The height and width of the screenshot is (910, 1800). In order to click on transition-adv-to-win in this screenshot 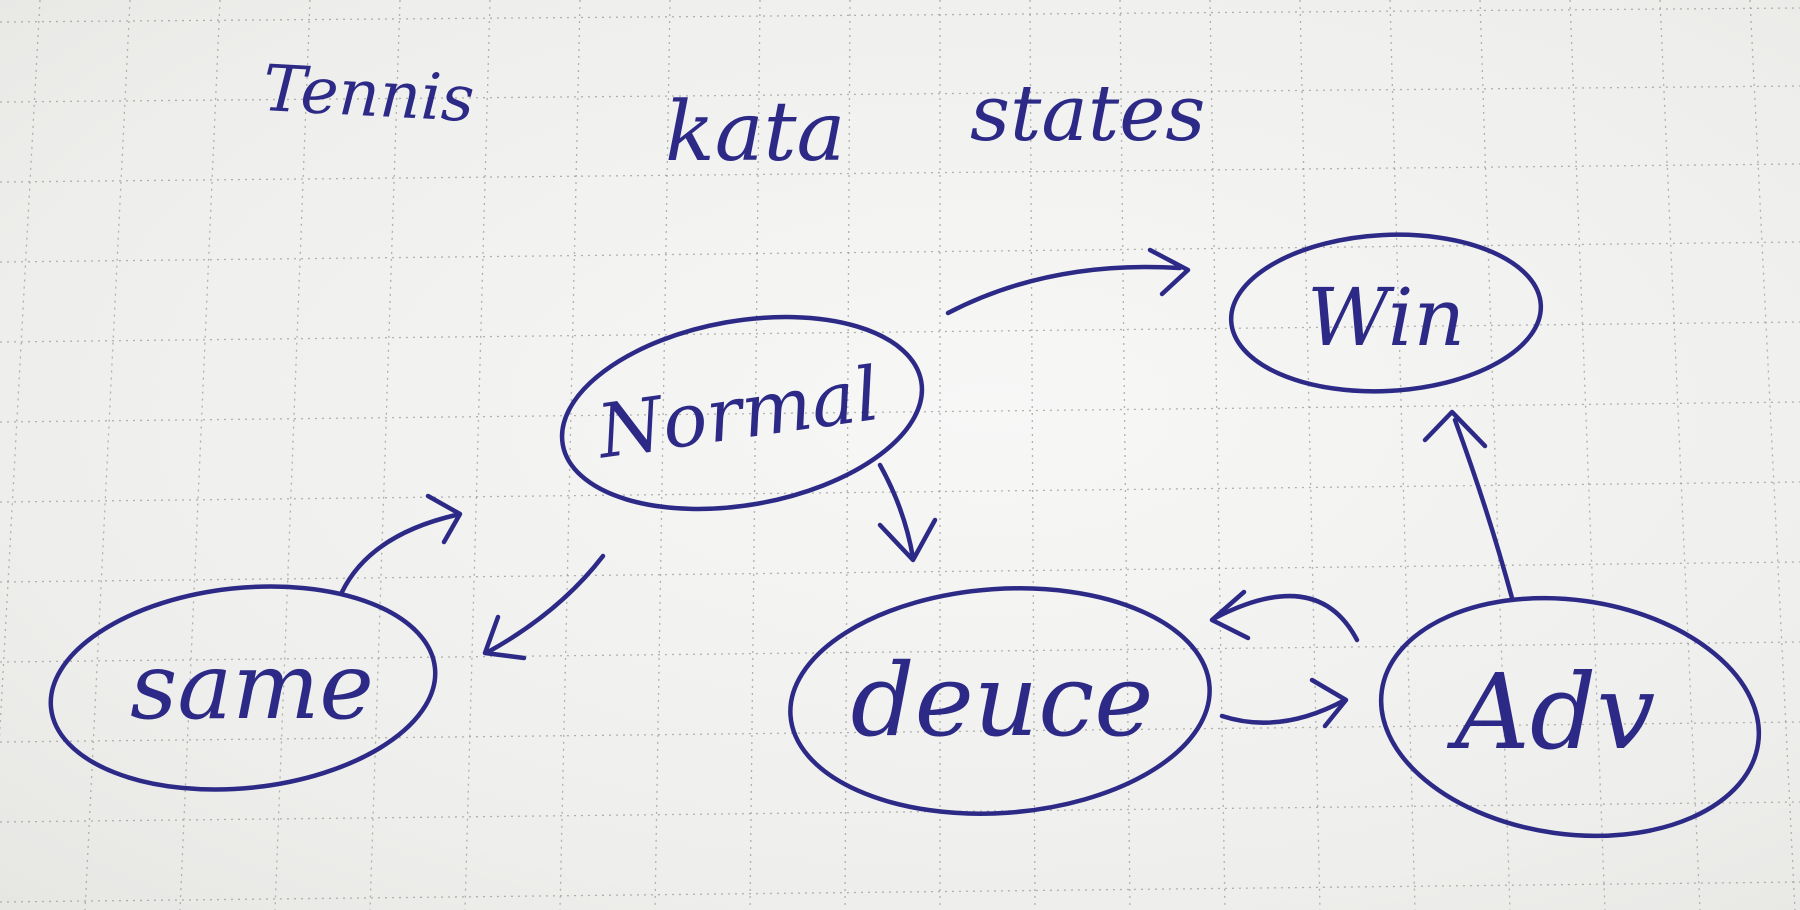, I will do `click(1468, 505)`.